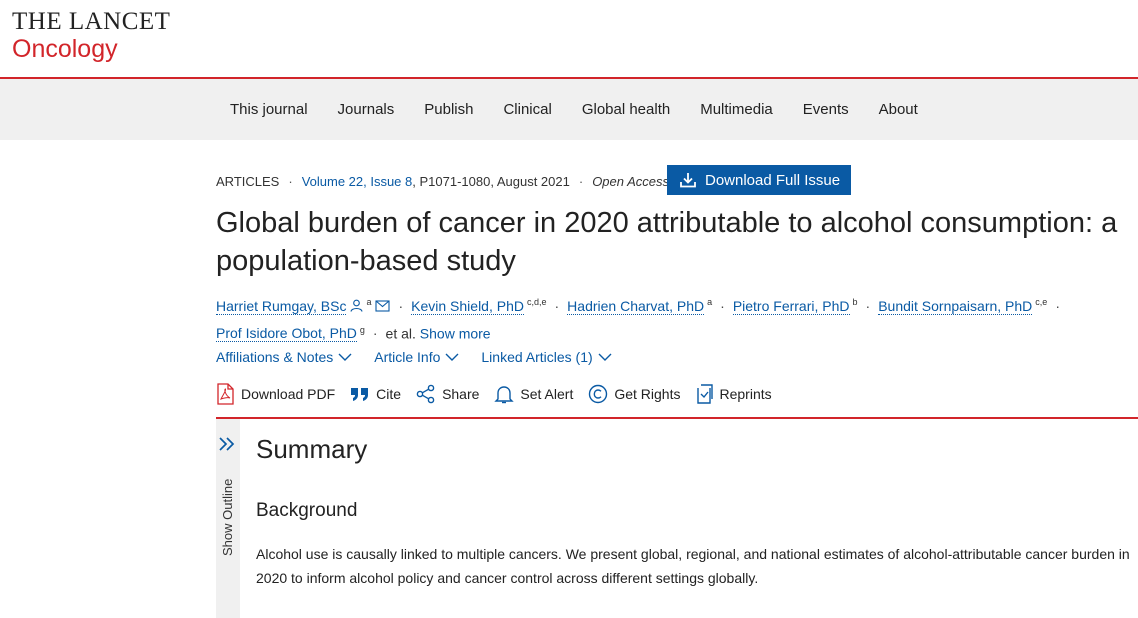 The height and width of the screenshot is (618, 1138). I want to click on tab-affiliations-notes: Affiliations & Notes, so click(284, 357).